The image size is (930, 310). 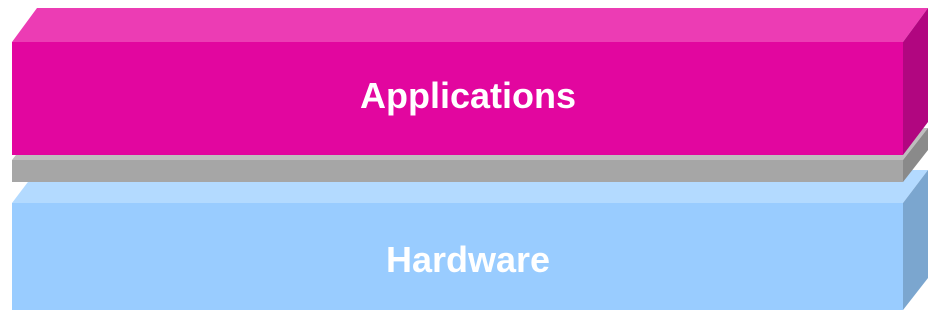 What do you see at coordinates (468, 95) in the screenshot?
I see `applications-layer-label: Applications` at bounding box center [468, 95].